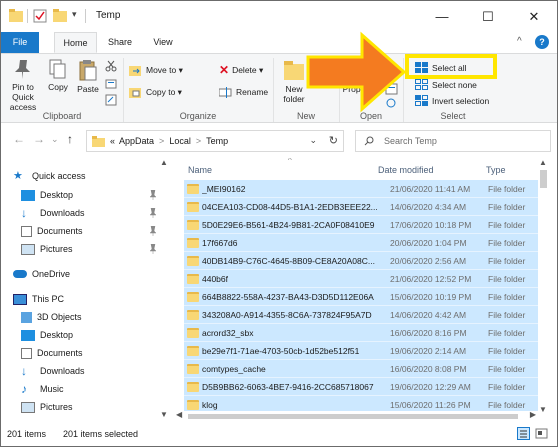 The height and width of the screenshot is (447, 558). What do you see at coordinates (92, 176) in the screenshot?
I see `nav-quick-access: ★ Quick access` at bounding box center [92, 176].